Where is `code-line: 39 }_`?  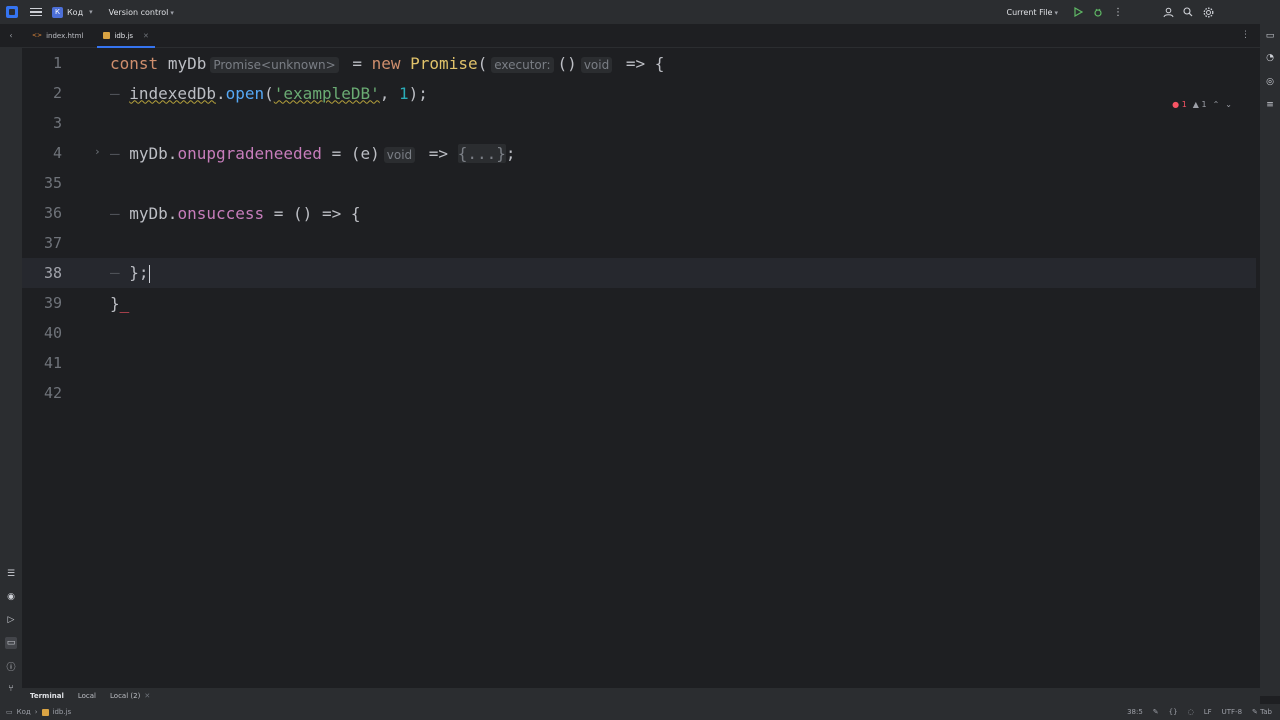
code-line: 39 }_ is located at coordinates (639, 303).